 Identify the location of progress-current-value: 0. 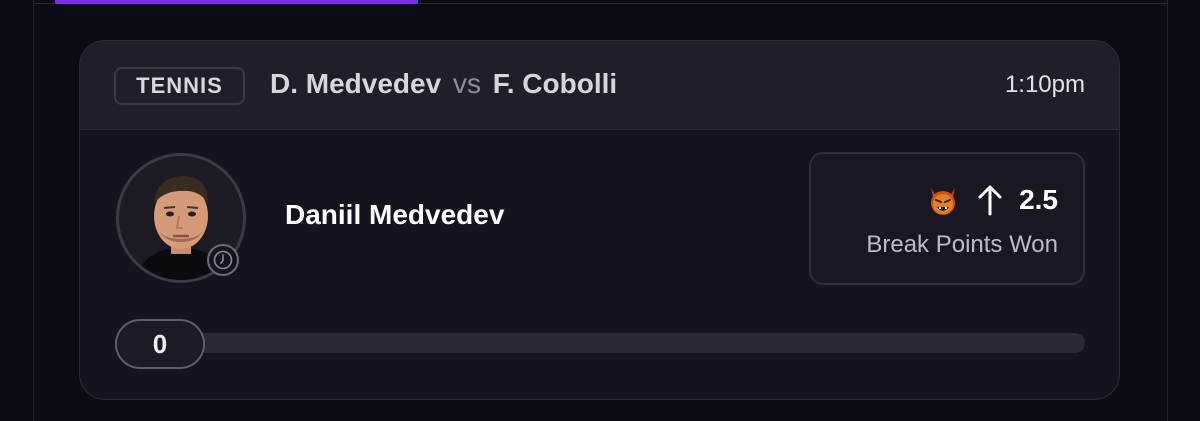
(160, 344).